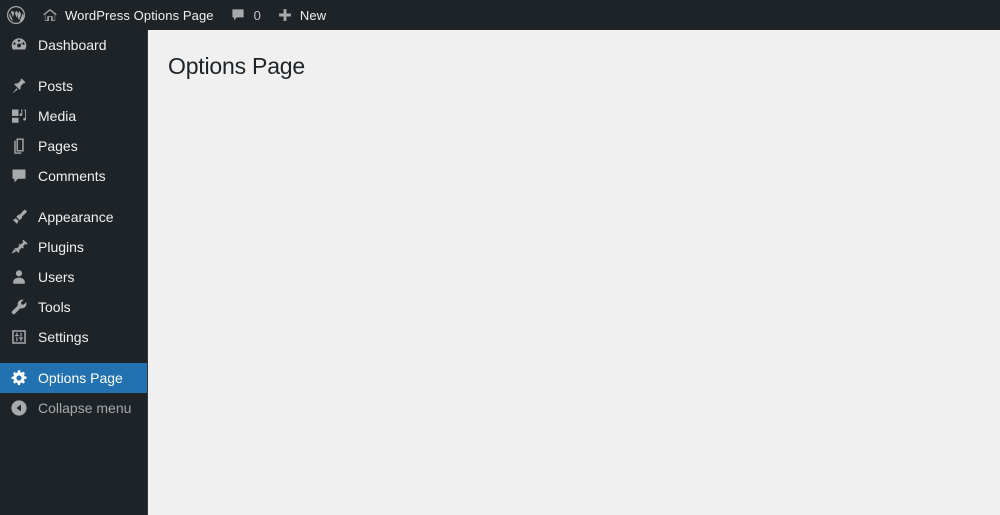  I want to click on sidebar-item-dashboard: Dashboard, so click(73, 45).